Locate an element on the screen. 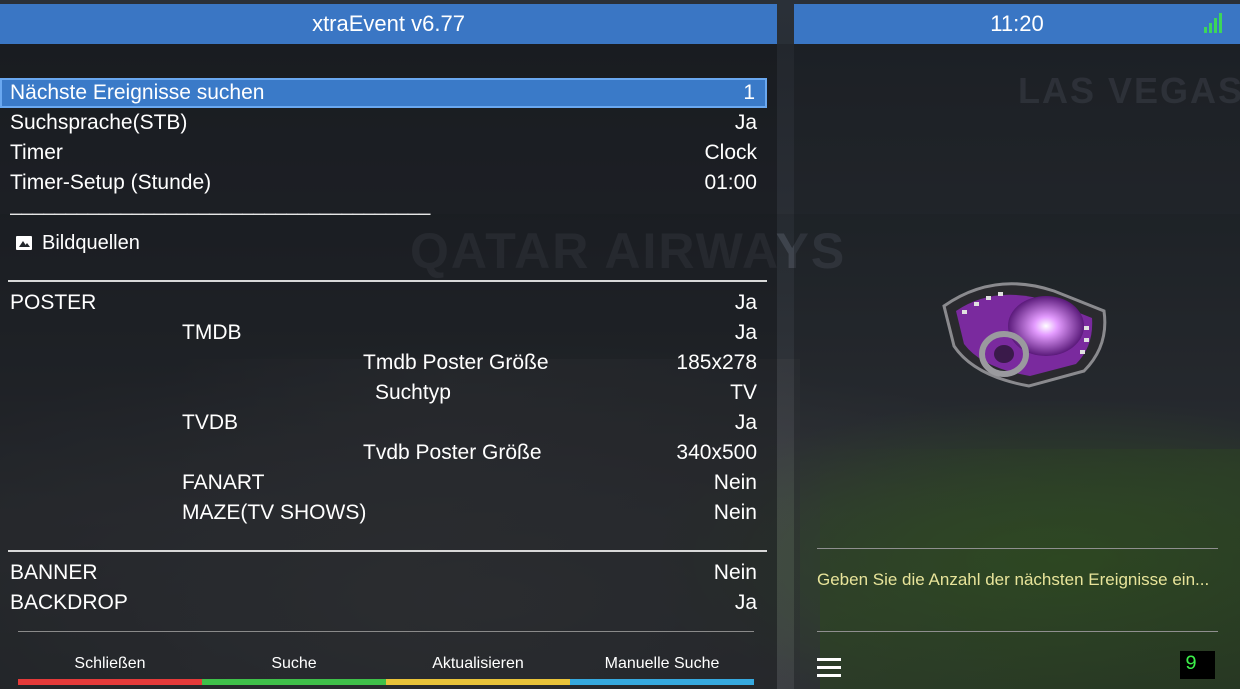 The width and height of the screenshot is (1240, 689). clock-time: 11:20 is located at coordinates (1017, 23).